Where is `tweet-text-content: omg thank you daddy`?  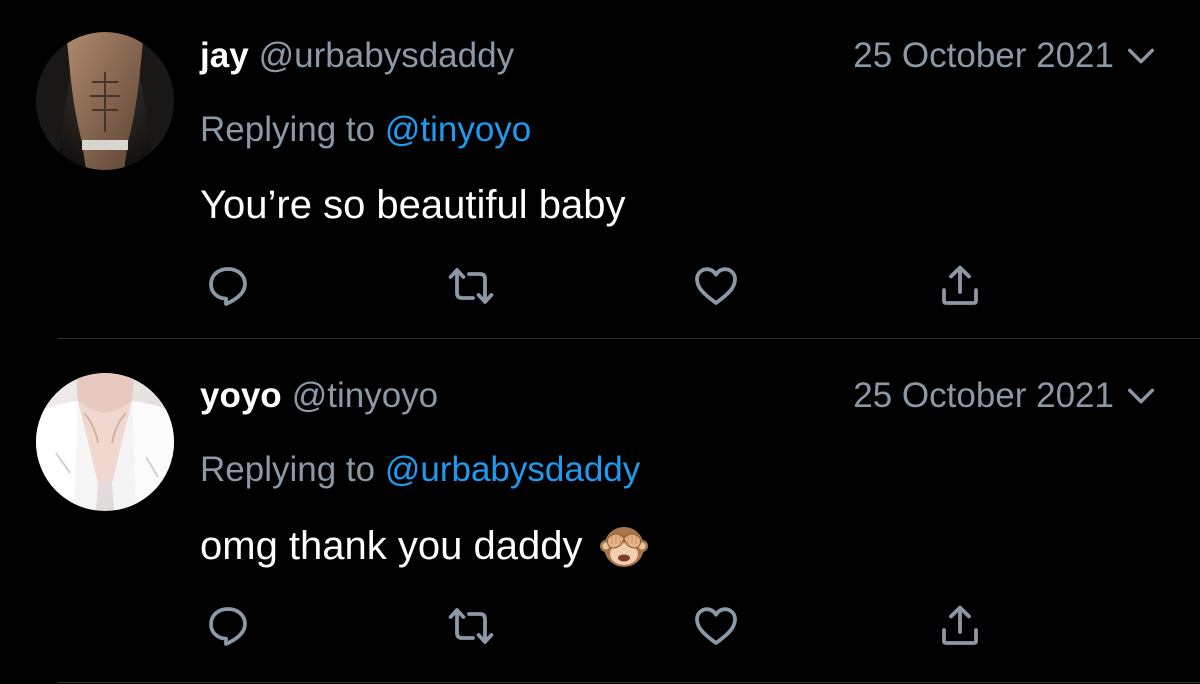 tweet-text-content: omg thank you daddy is located at coordinates (391, 546).